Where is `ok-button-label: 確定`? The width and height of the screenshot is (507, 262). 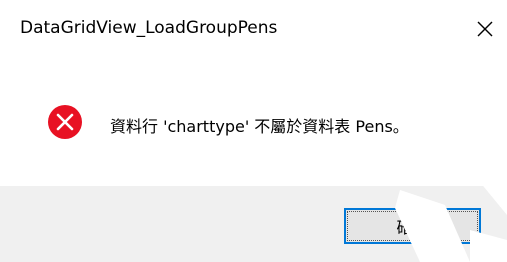
ok-button-label: 確定 is located at coordinates (412, 227).